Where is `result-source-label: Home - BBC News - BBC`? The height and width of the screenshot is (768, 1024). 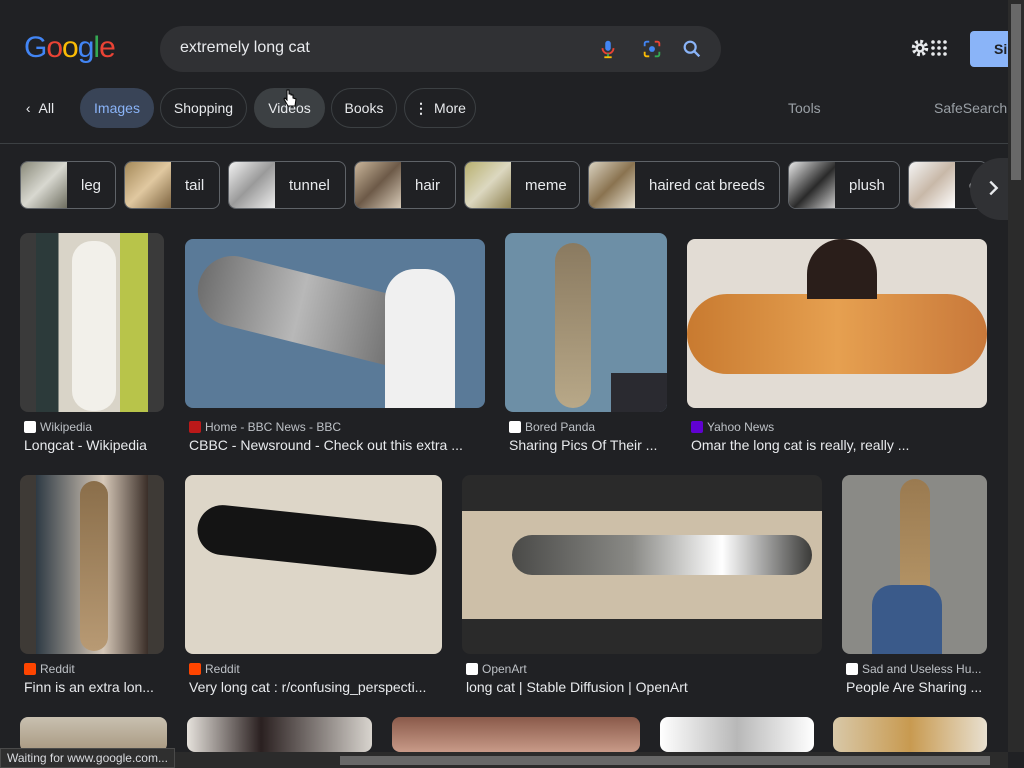
result-source-label: Home - BBC News - BBC is located at coordinates (273, 427).